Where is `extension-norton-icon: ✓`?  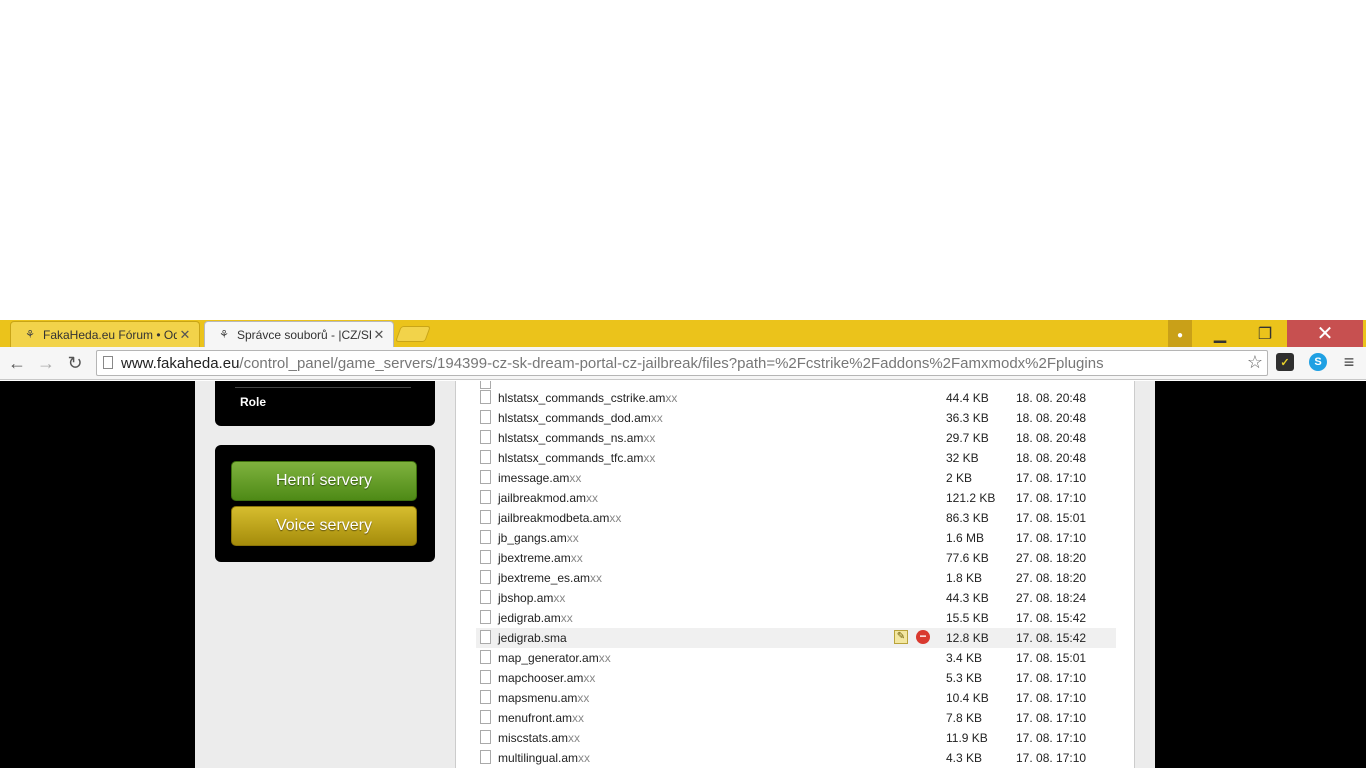 extension-norton-icon: ✓ is located at coordinates (1285, 362).